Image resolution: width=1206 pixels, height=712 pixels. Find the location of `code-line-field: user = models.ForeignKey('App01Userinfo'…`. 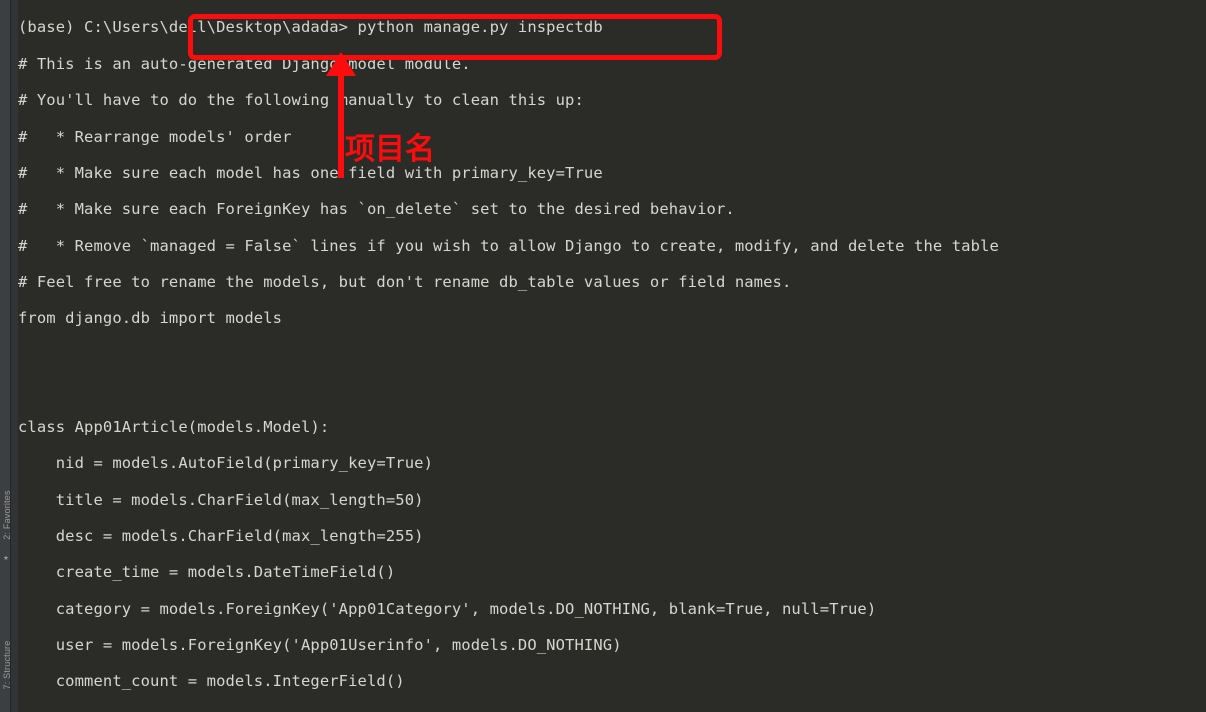

code-line-field: user = models.ForeignKey('App01Userinfo'… is located at coordinates (320, 645).